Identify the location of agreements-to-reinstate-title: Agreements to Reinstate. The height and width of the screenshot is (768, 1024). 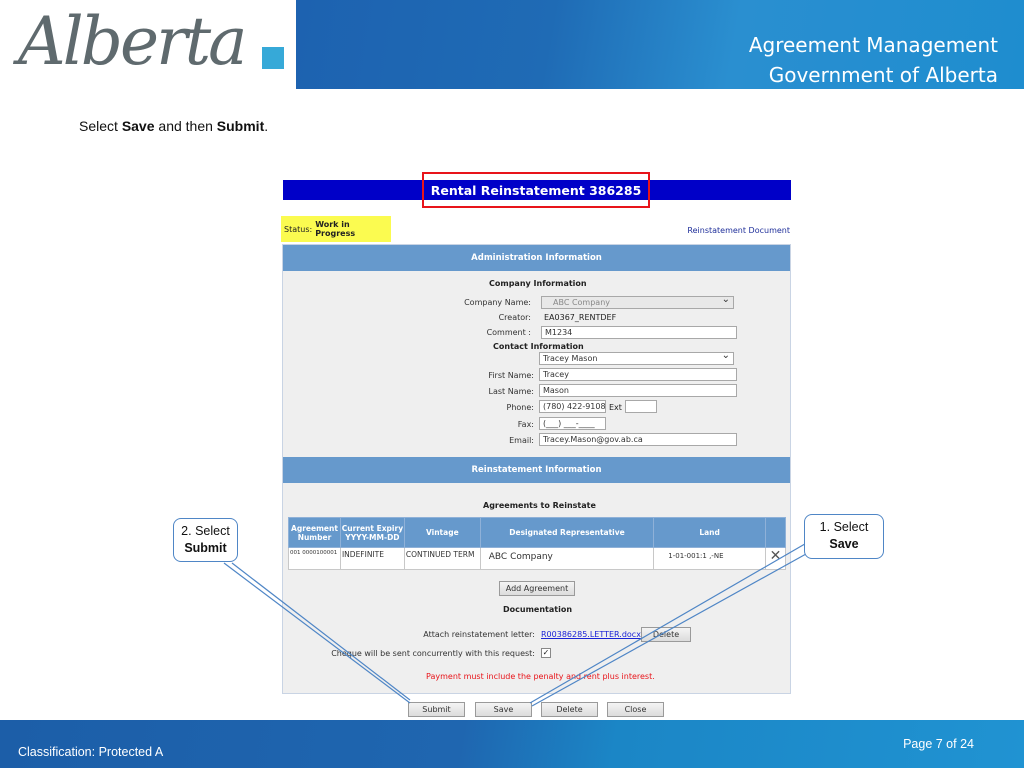
(539, 505).